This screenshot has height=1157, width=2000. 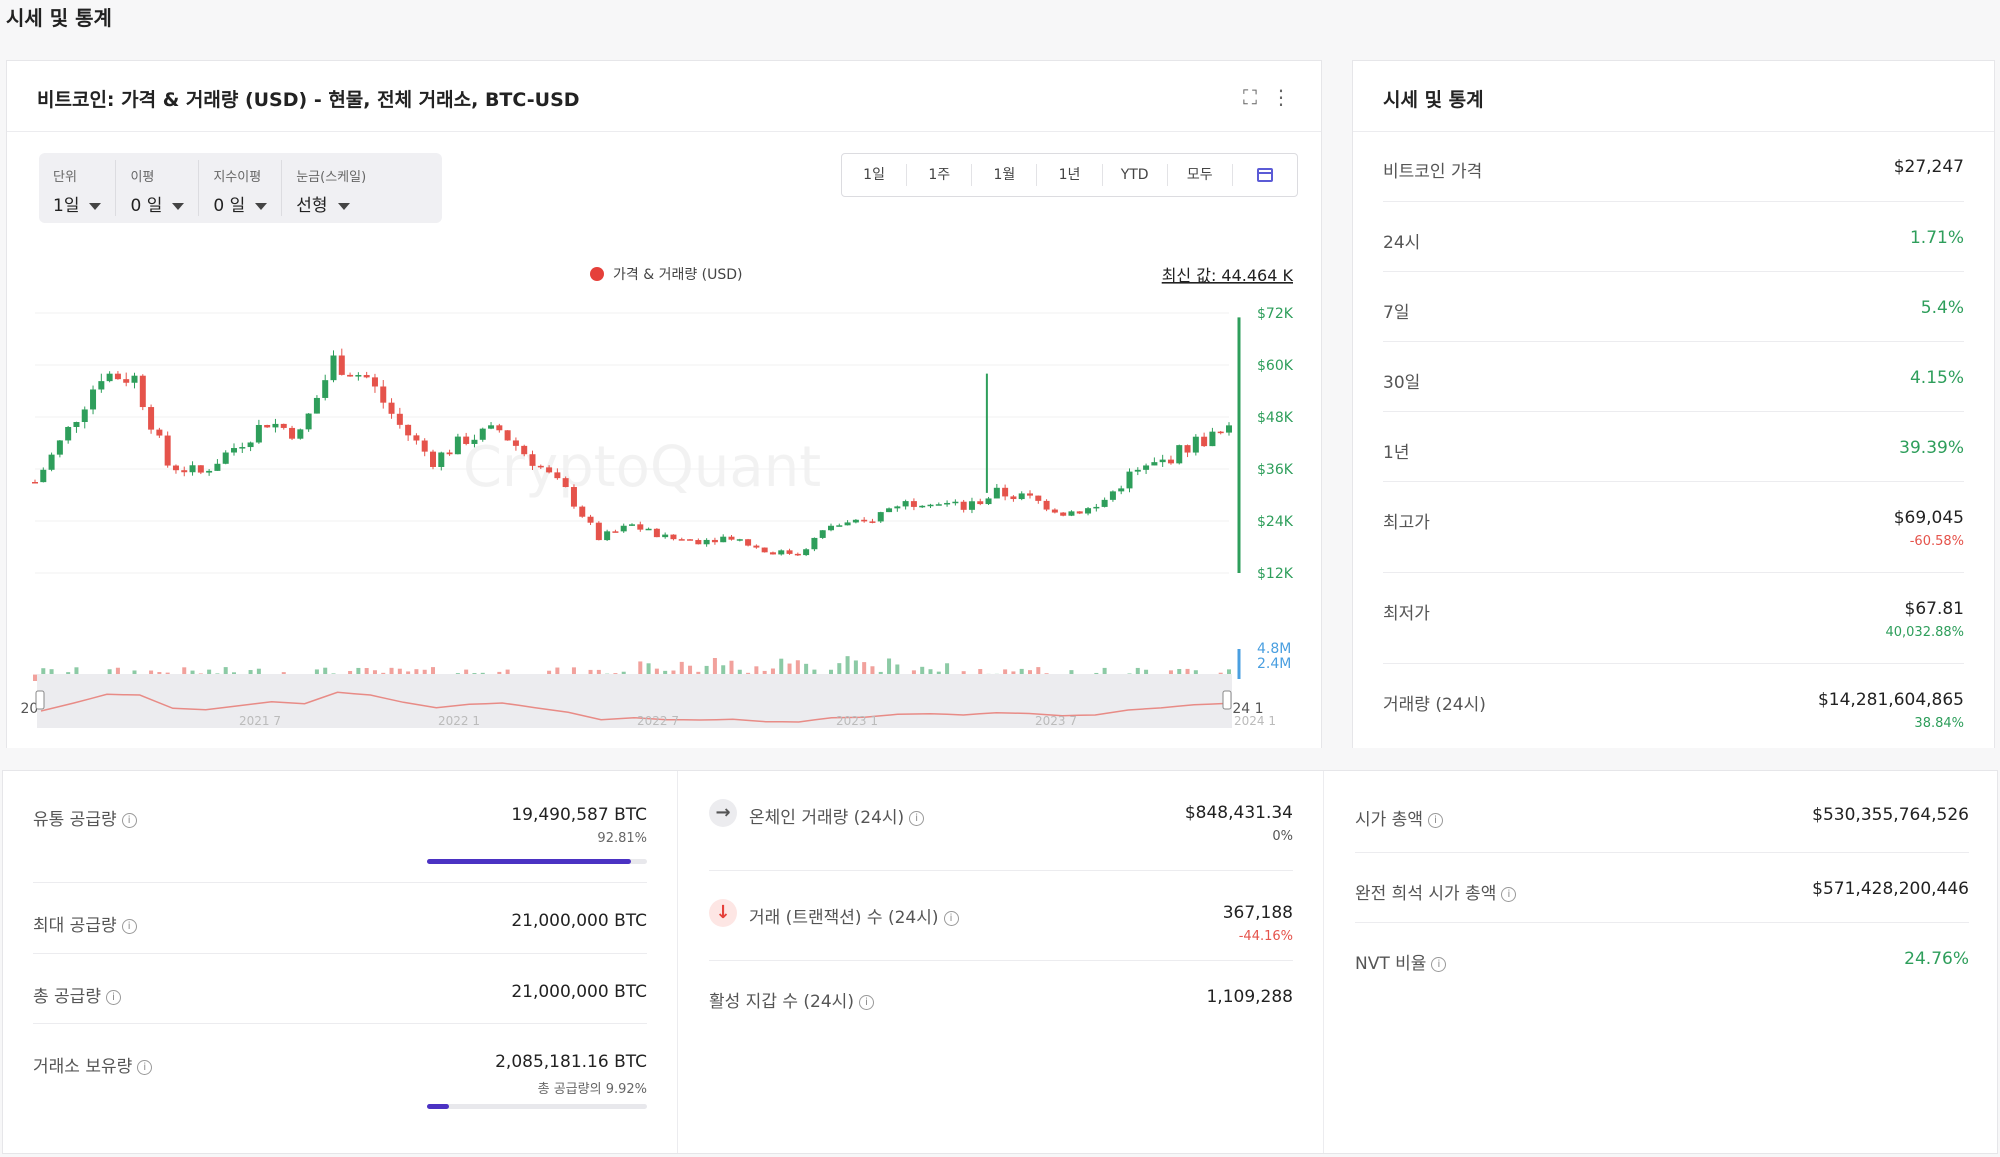 I want to click on stat-value: $14,281,604,865, so click(x=1890, y=700).